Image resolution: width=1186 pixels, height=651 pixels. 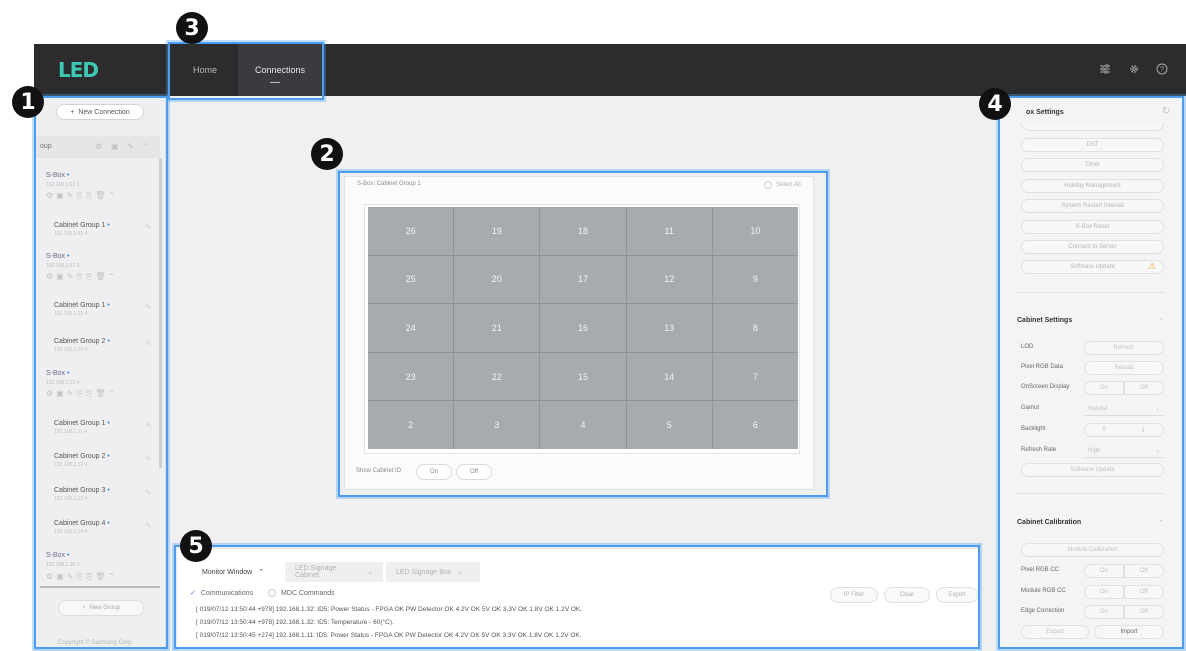 What do you see at coordinates (1105, 69) in the screenshot?
I see `sliders-icon` at bounding box center [1105, 69].